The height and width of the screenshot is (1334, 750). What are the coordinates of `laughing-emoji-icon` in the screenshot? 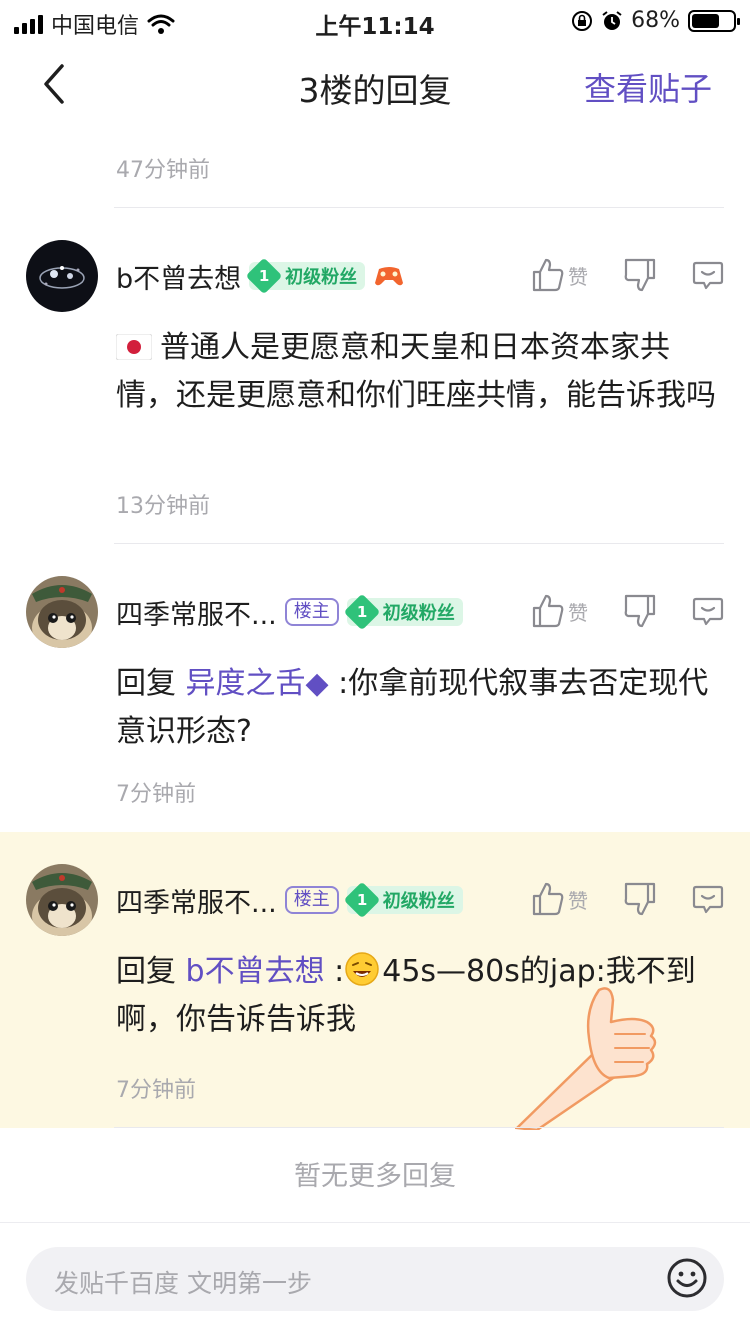 It's located at (362, 969).